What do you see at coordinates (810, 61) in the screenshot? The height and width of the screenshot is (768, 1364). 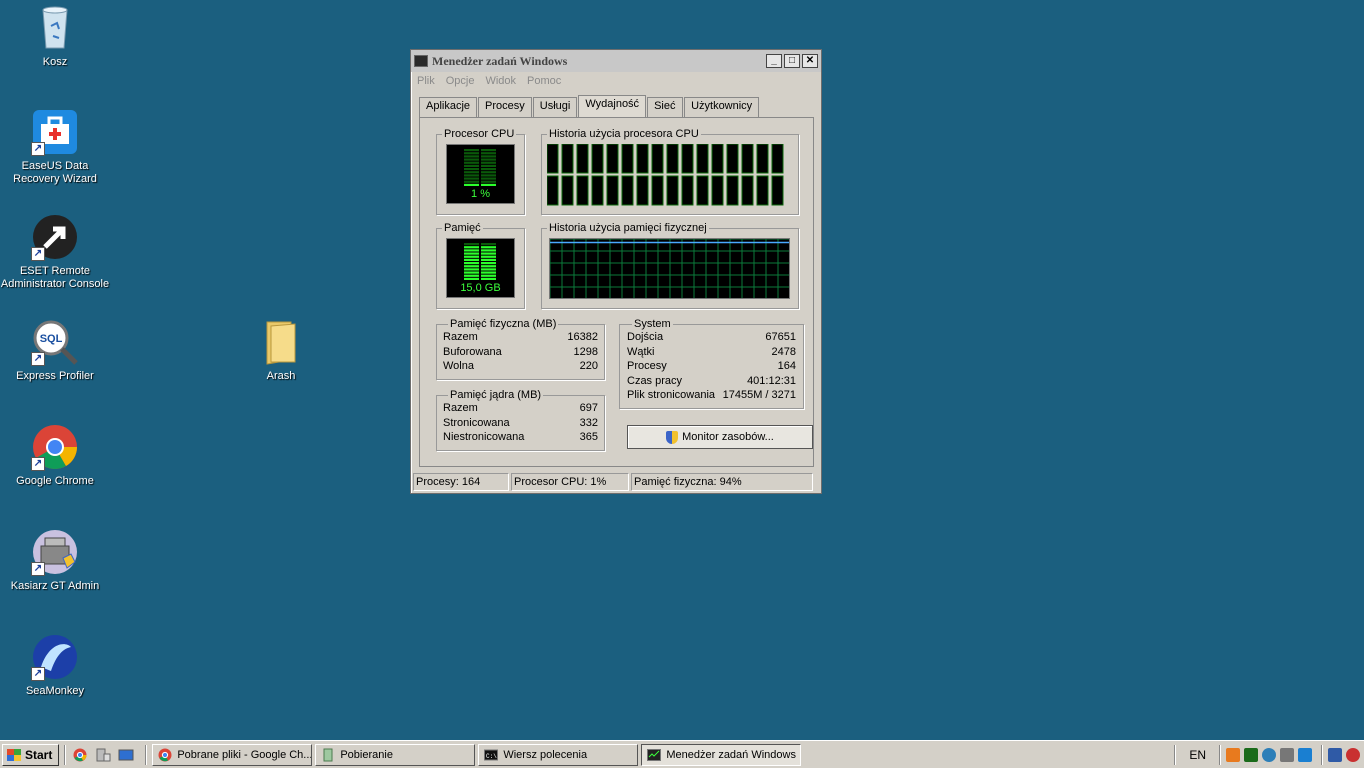 I see `close-button: ✕` at bounding box center [810, 61].